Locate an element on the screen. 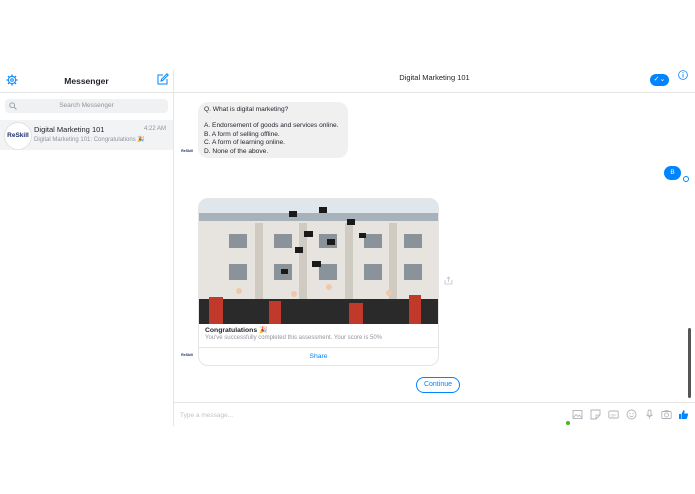 The image size is (695, 494). share-button: Share is located at coordinates (318, 356).